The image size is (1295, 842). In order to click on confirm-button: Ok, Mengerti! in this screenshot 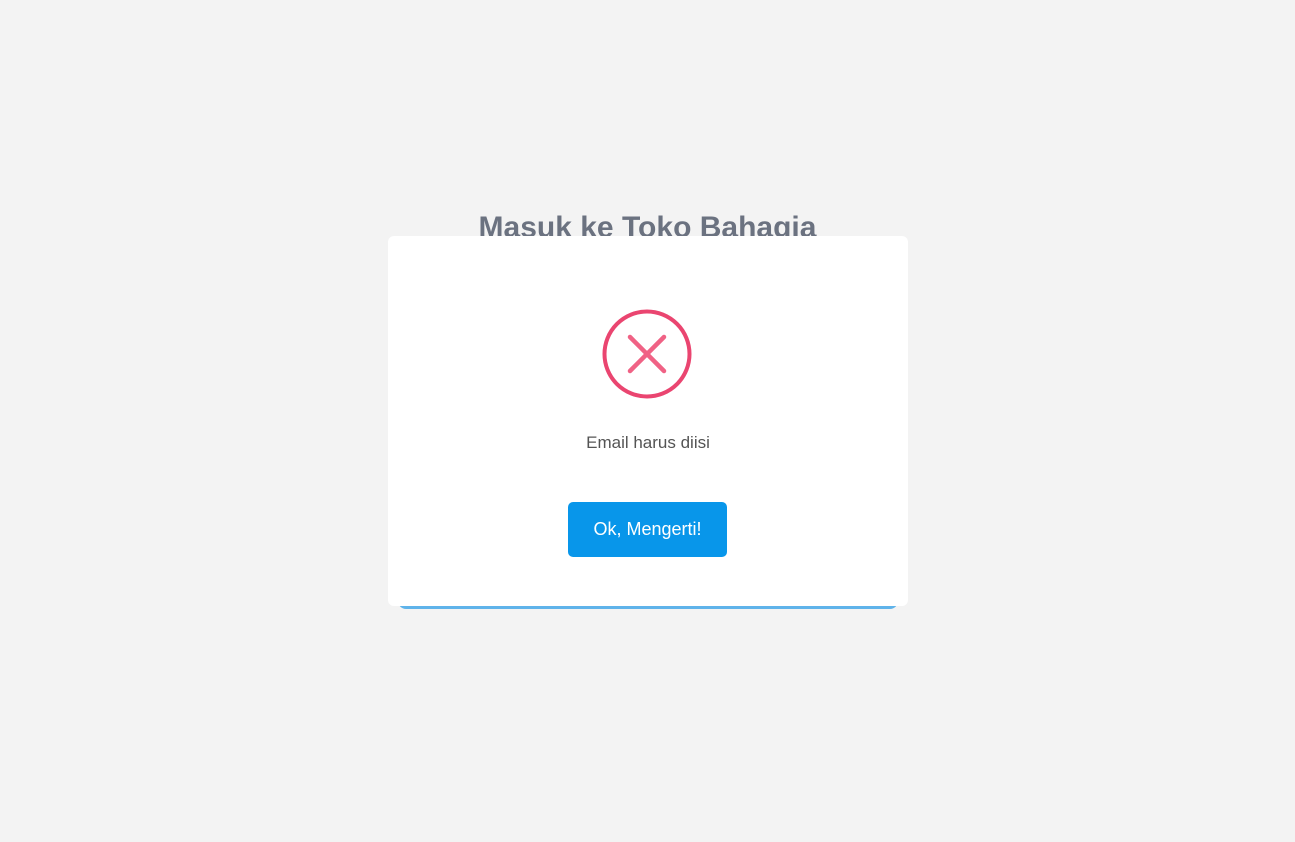, I will do `click(647, 529)`.